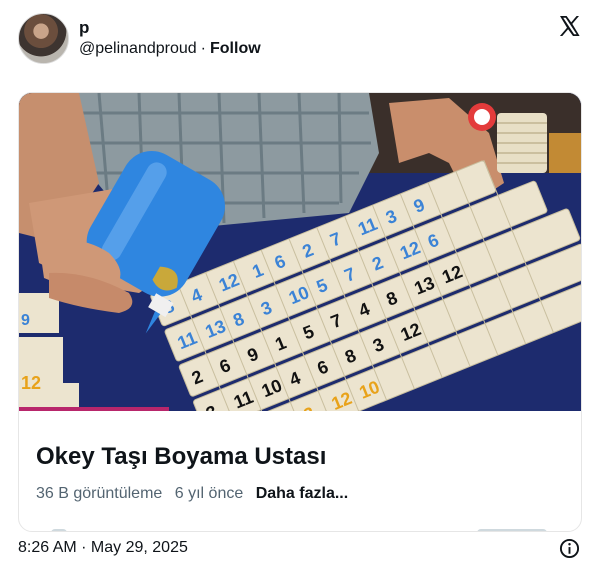 The height and width of the screenshot is (579, 600). What do you see at coordinates (569, 548) in the screenshot?
I see `info-icon` at bounding box center [569, 548].